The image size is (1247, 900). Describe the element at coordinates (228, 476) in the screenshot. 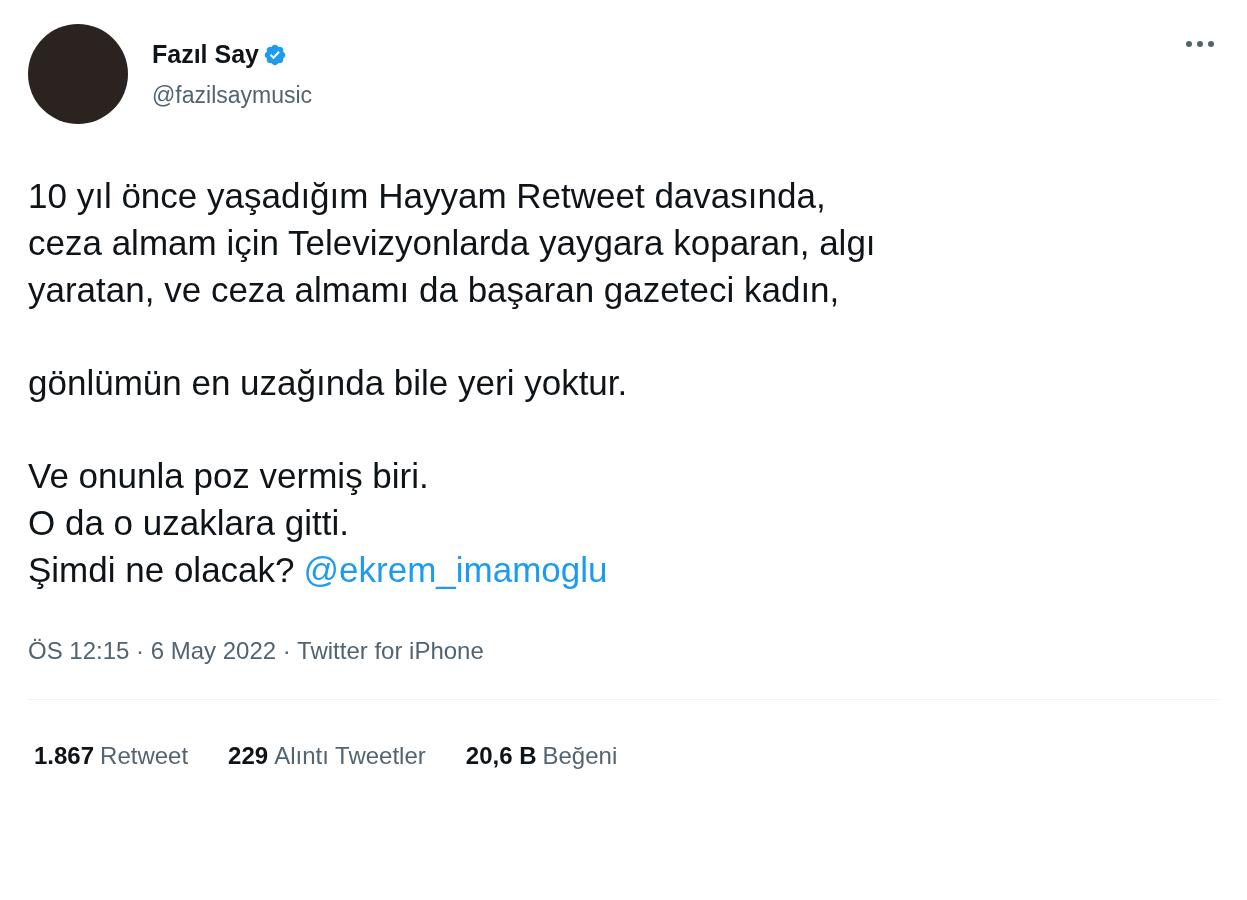

I see `tweet-text: Ve onunla poz vermiş biri.` at that location.